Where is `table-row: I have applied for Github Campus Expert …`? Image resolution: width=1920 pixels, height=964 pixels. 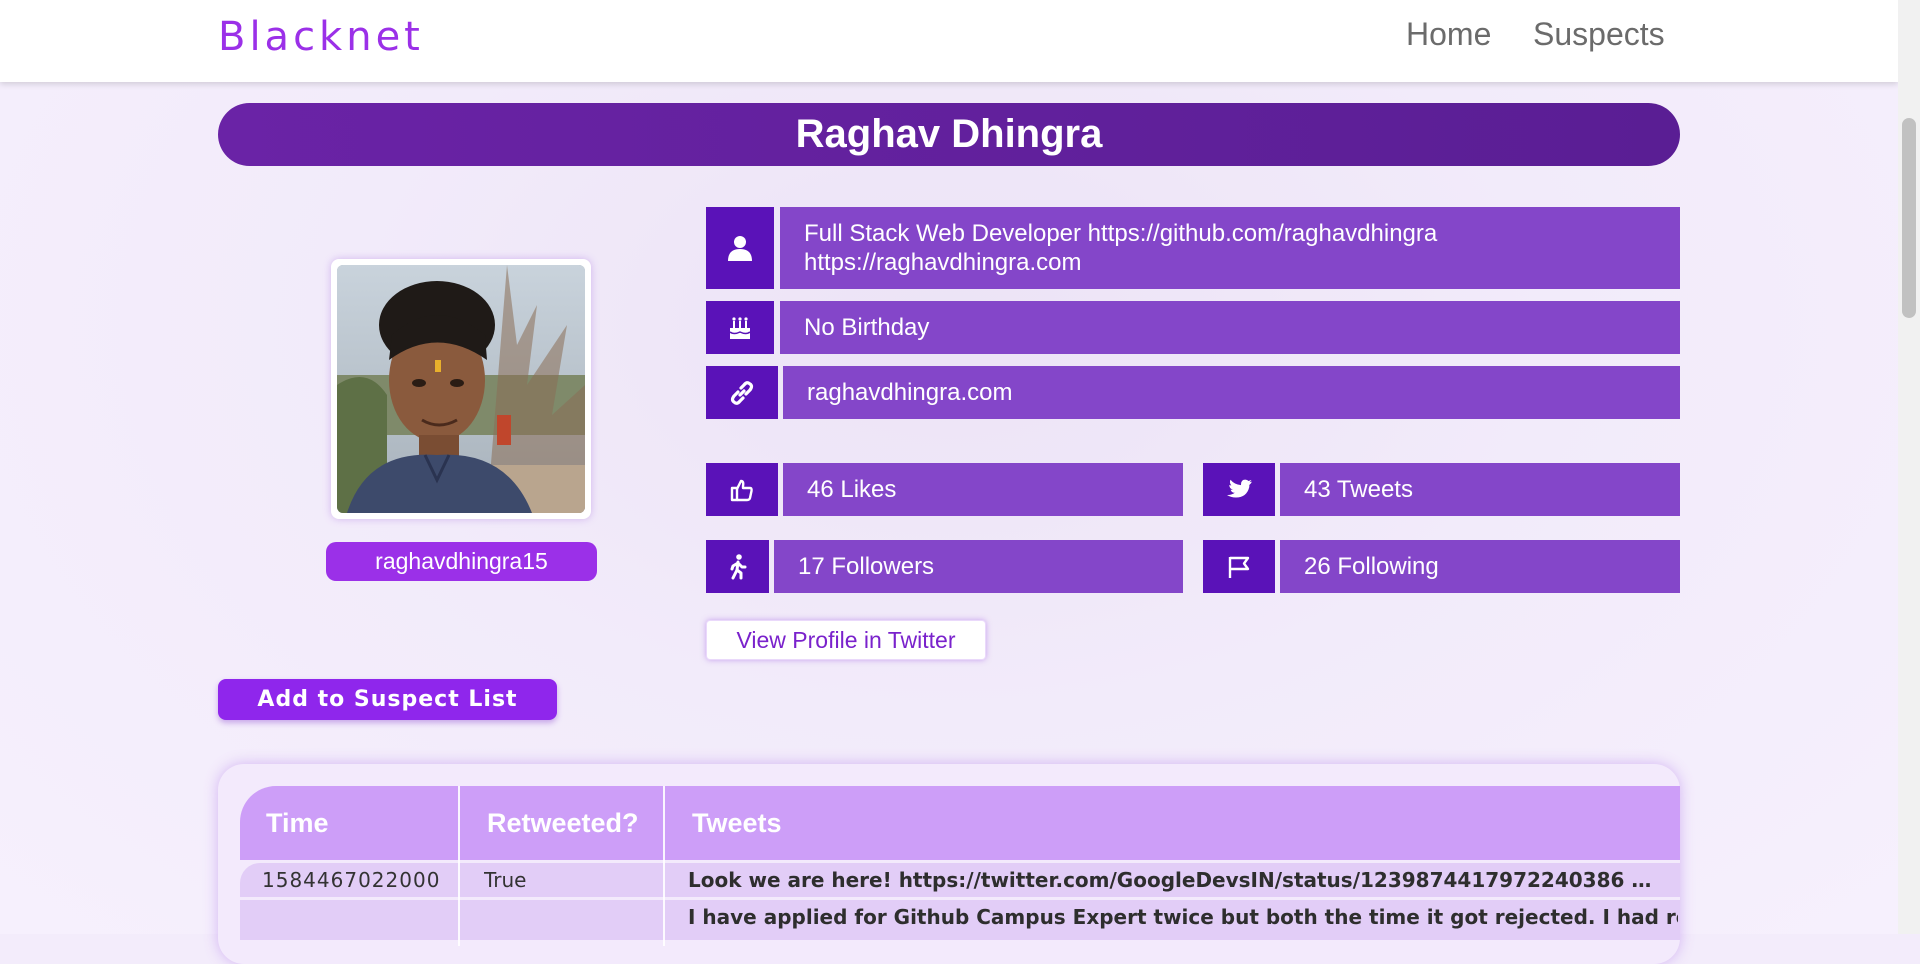 table-row: I have applied for Github Campus Expert … is located at coordinates (960, 920).